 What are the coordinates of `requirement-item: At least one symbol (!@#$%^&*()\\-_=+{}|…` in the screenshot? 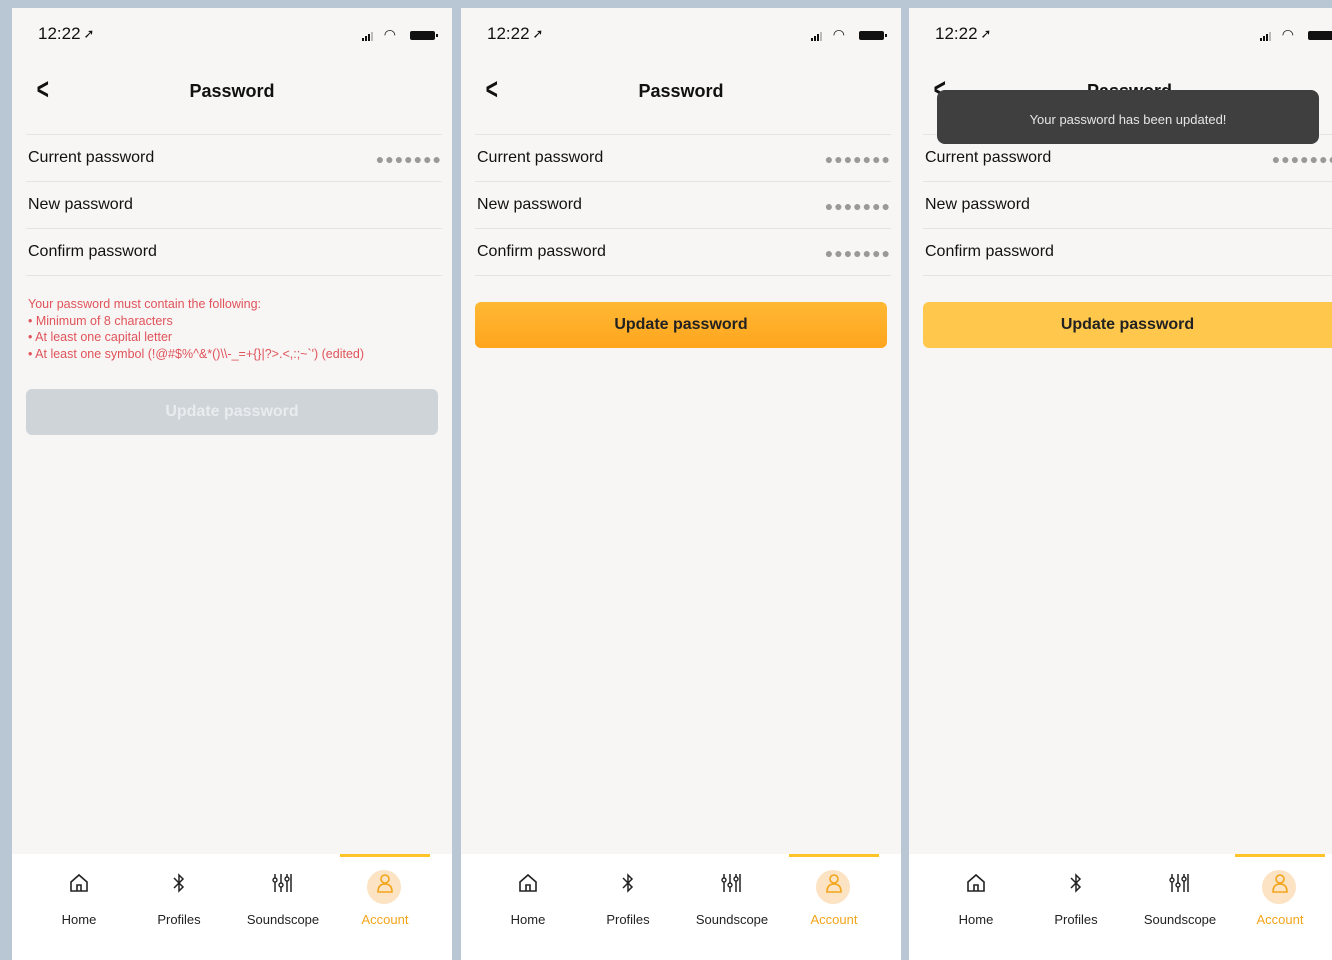 It's located at (234, 354).